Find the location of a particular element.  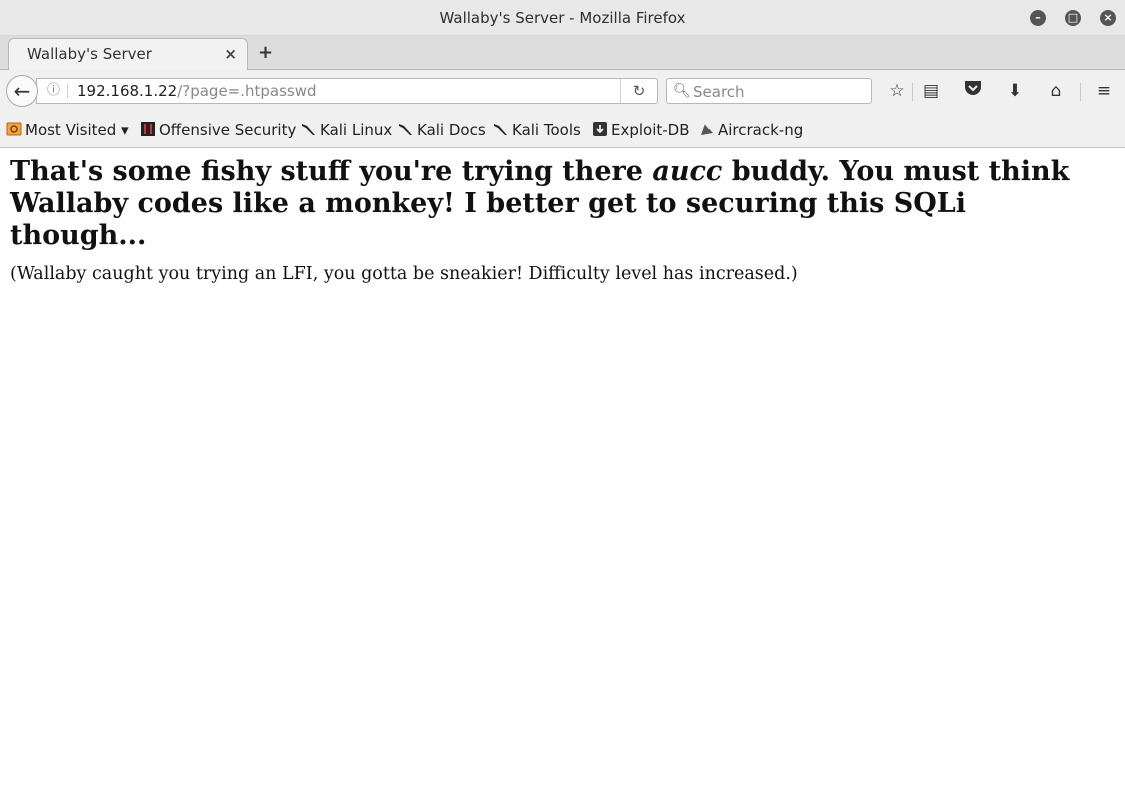

aircrack-icon is located at coordinates (707, 124).